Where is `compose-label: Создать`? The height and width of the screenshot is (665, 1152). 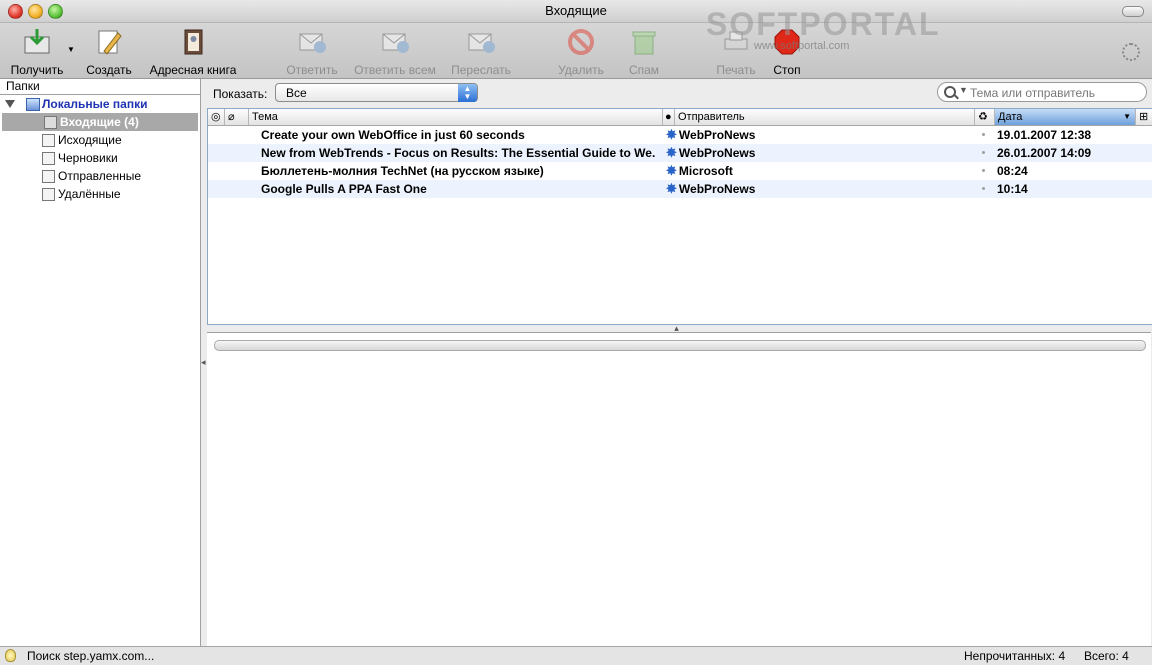 compose-label: Создать is located at coordinates (109, 70).